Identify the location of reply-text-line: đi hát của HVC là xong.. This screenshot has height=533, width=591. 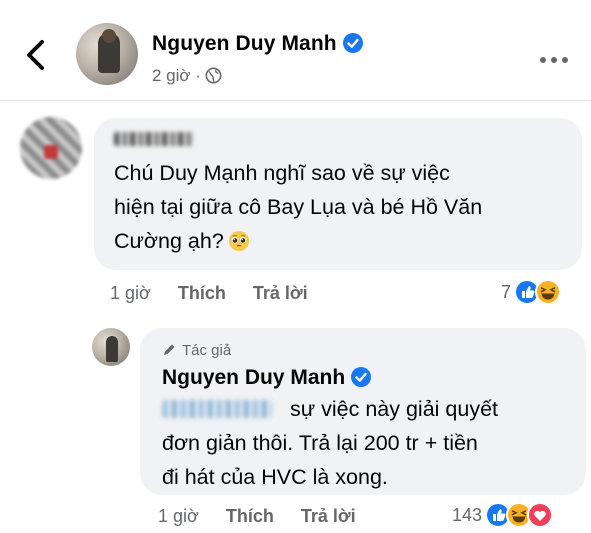
(275, 477).